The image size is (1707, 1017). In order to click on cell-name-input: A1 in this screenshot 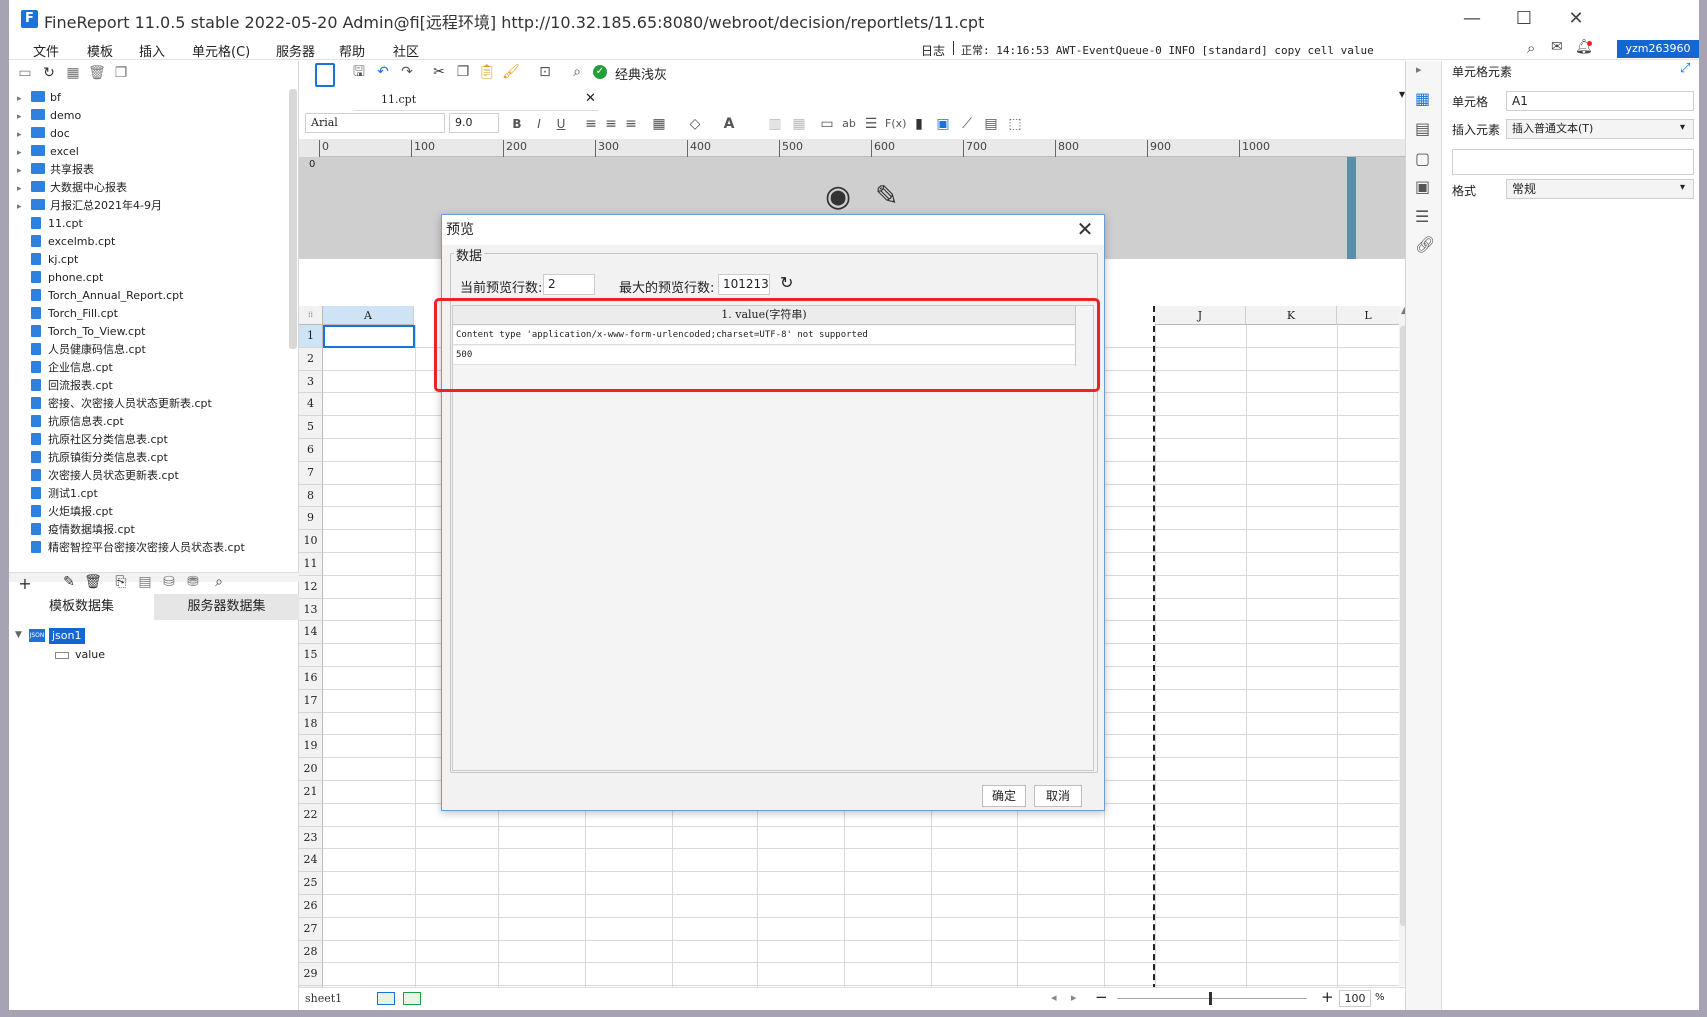, I will do `click(1600, 101)`.